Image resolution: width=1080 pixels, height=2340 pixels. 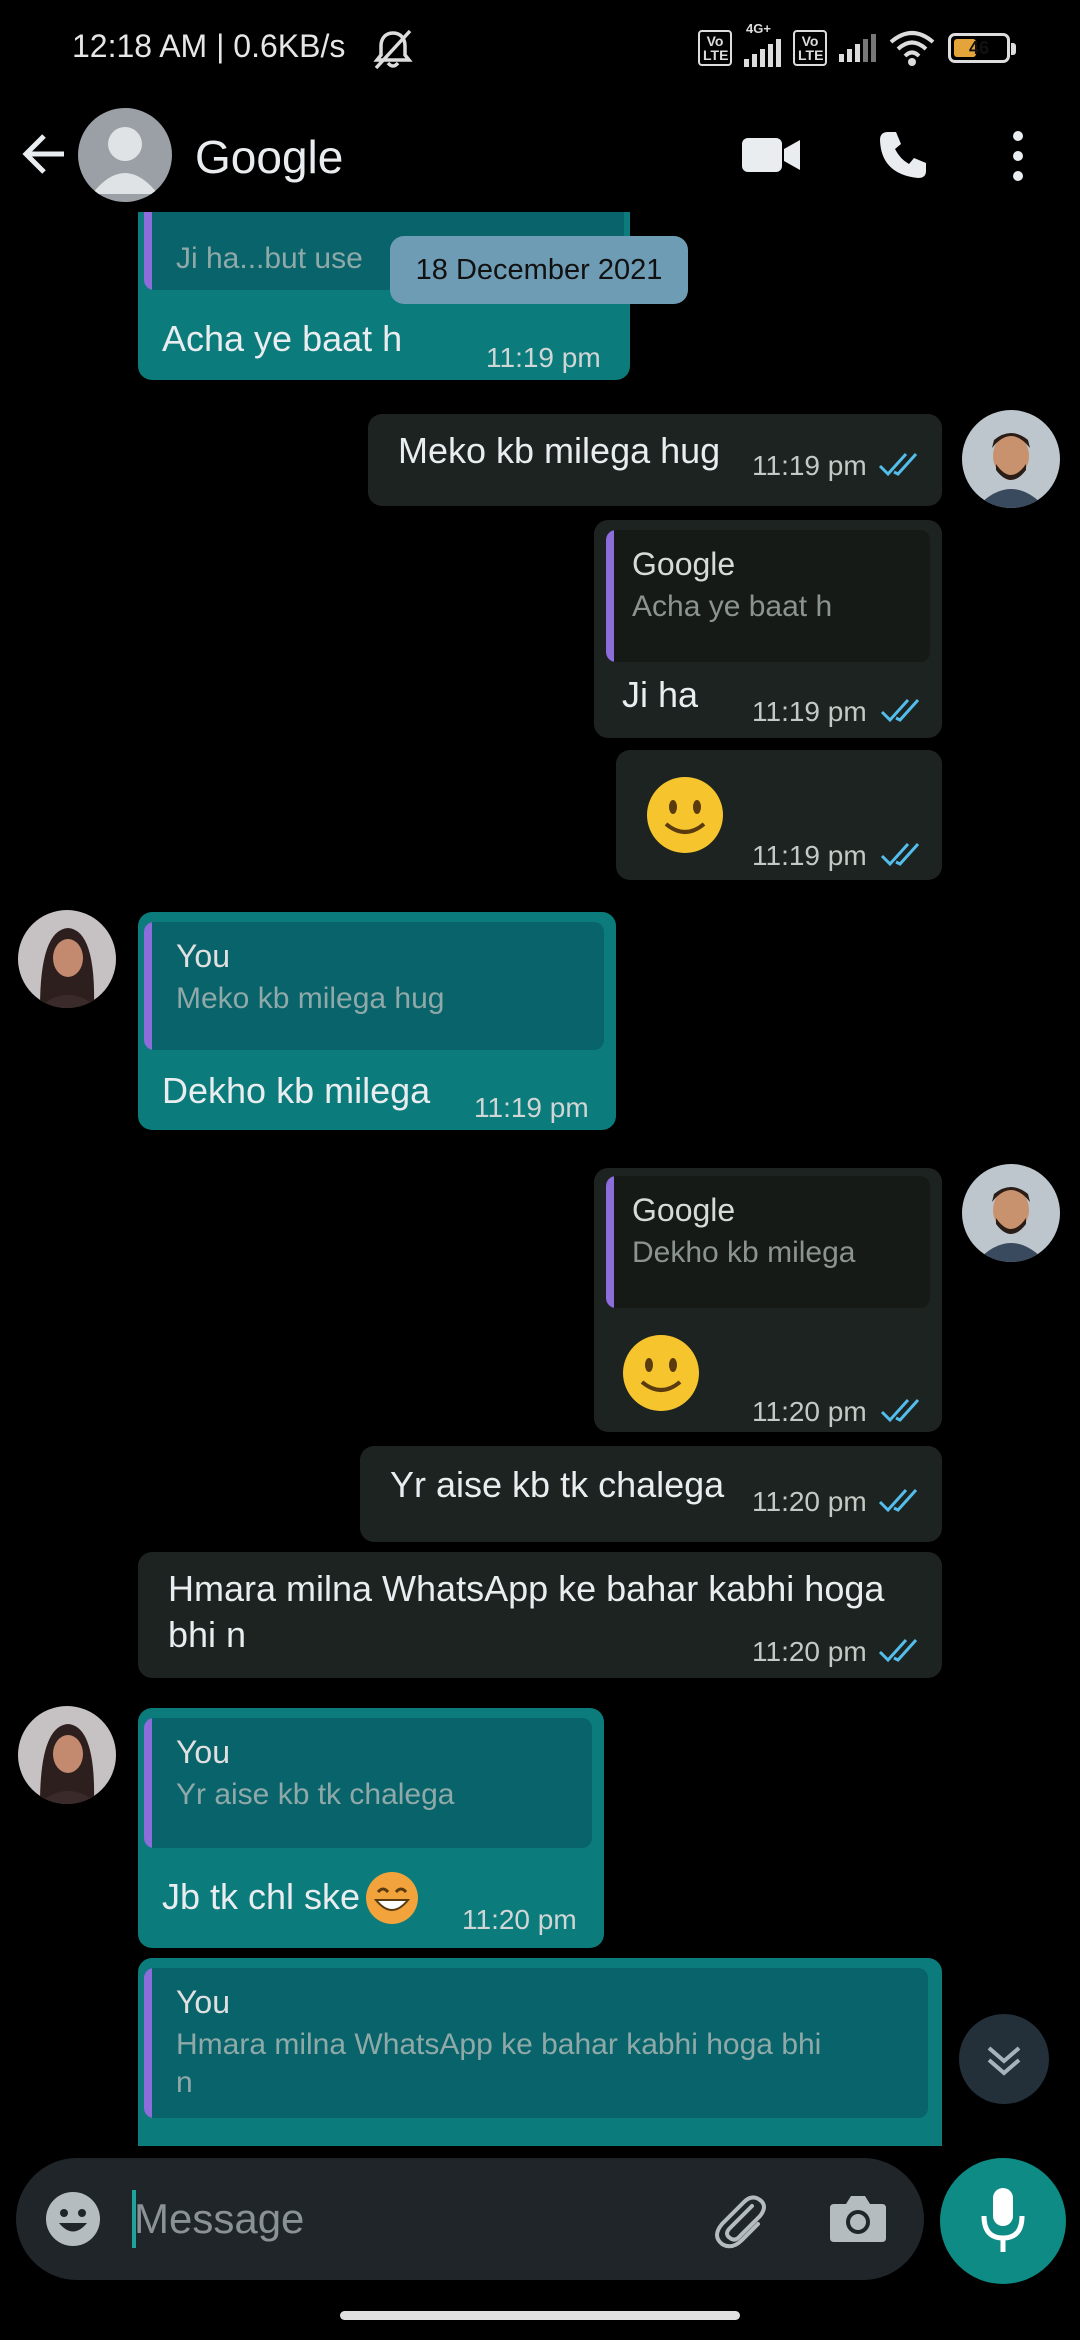 I want to click on quoted-message: You Meko kb milega hug, so click(x=374, y=986).